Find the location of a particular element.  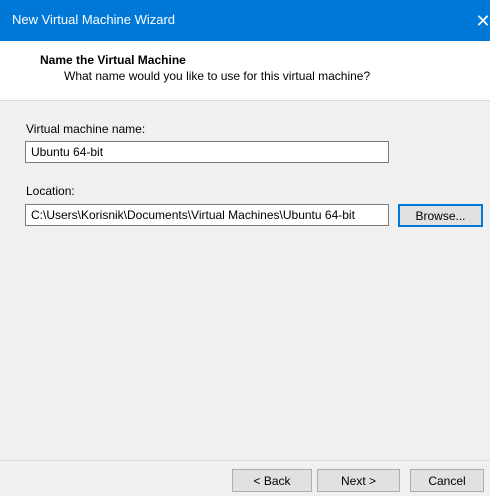

cancel-button: Cancel is located at coordinates (447, 480).